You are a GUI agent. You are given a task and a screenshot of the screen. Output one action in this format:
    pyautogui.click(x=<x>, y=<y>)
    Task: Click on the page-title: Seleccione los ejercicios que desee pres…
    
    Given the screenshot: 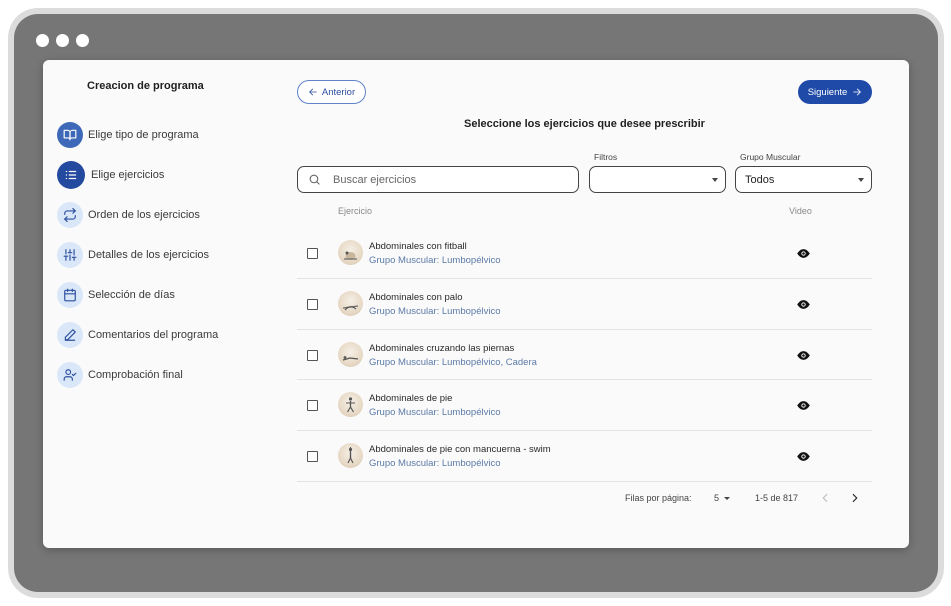 What is the action you would take?
    pyautogui.click(x=584, y=124)
    